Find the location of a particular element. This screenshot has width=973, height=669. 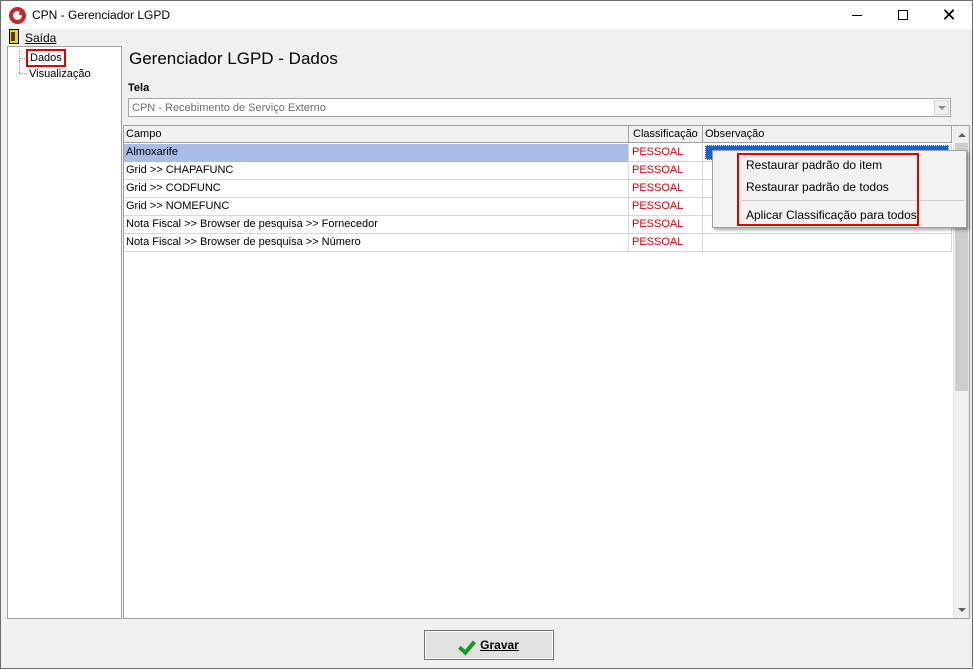

title-bar: CPN - Gerenciador LGPD ✕ is located at coordinates (486, 15).